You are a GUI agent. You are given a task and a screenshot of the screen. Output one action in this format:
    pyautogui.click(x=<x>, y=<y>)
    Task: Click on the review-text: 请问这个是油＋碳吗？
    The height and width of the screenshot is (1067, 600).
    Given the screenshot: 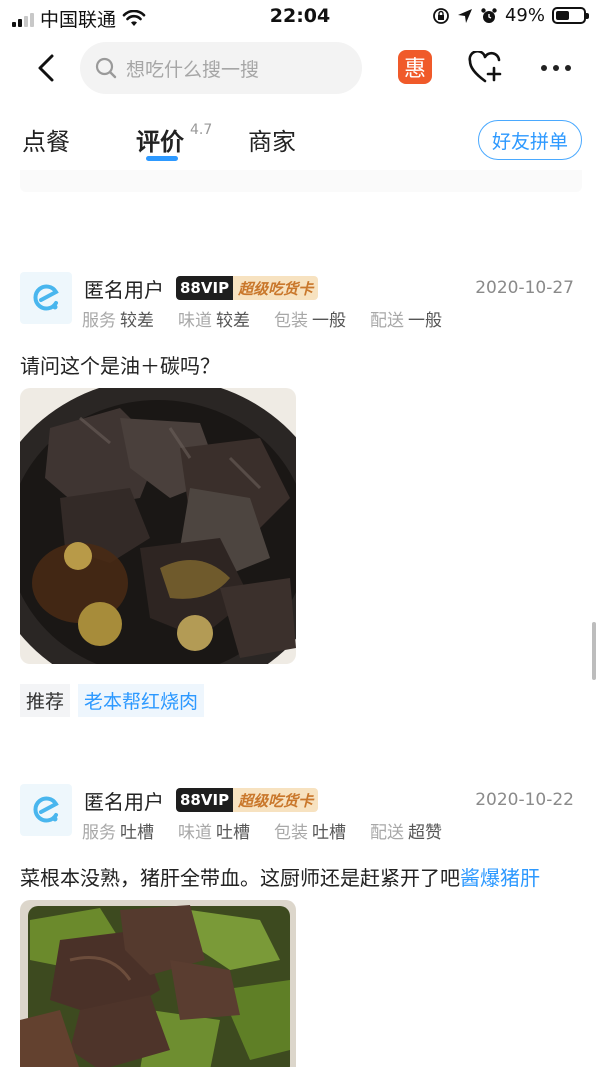 What is the action you would take?
    pyautogui.click(x=120, y=366)
    